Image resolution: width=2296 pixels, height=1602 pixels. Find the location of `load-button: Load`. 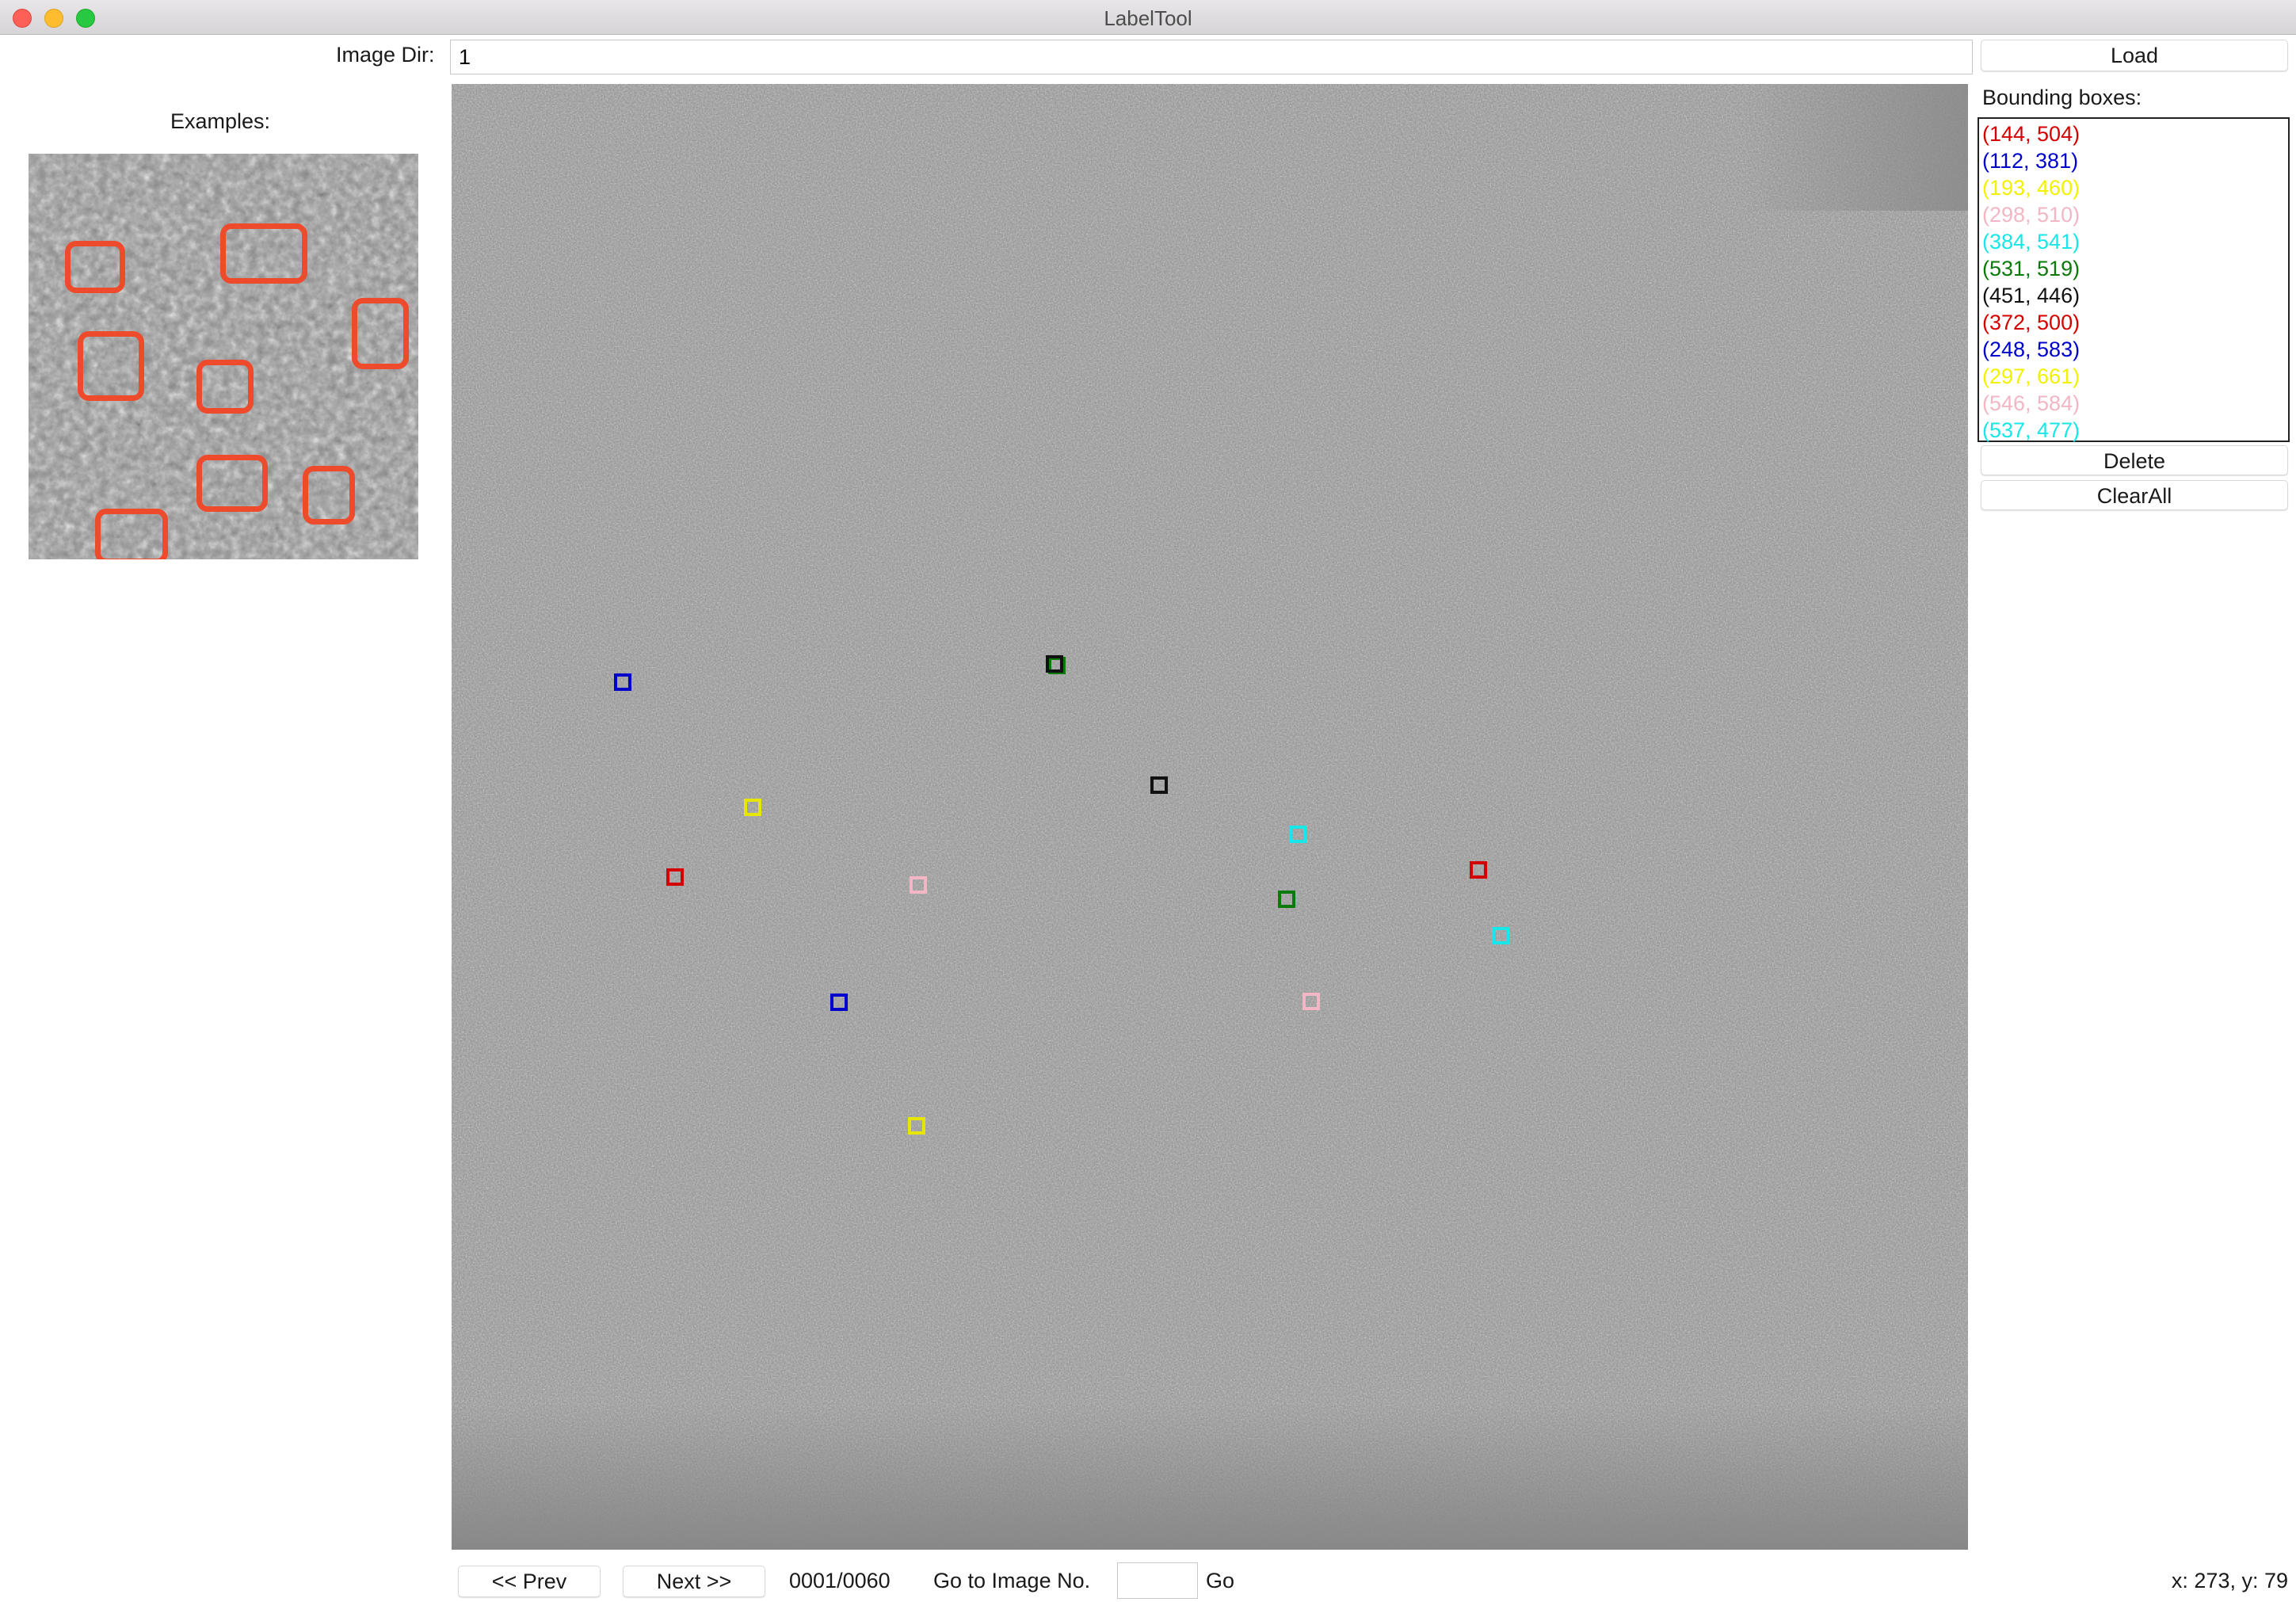

load-button: Load is located at coordinates (2134, 55).